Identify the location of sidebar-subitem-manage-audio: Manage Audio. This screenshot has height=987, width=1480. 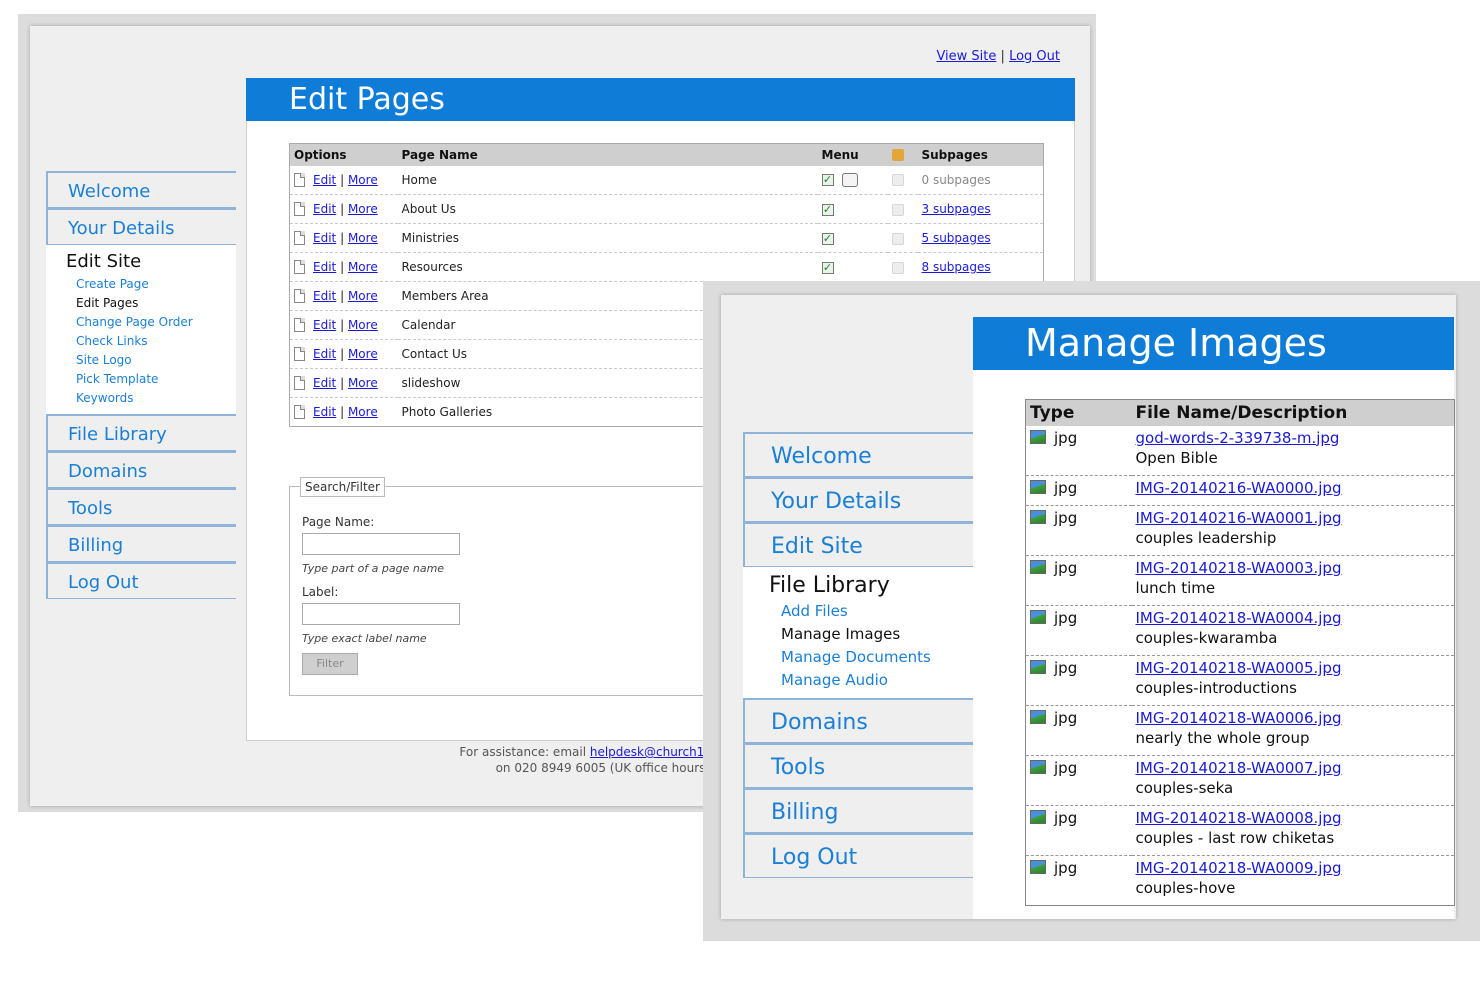
(871, 680).